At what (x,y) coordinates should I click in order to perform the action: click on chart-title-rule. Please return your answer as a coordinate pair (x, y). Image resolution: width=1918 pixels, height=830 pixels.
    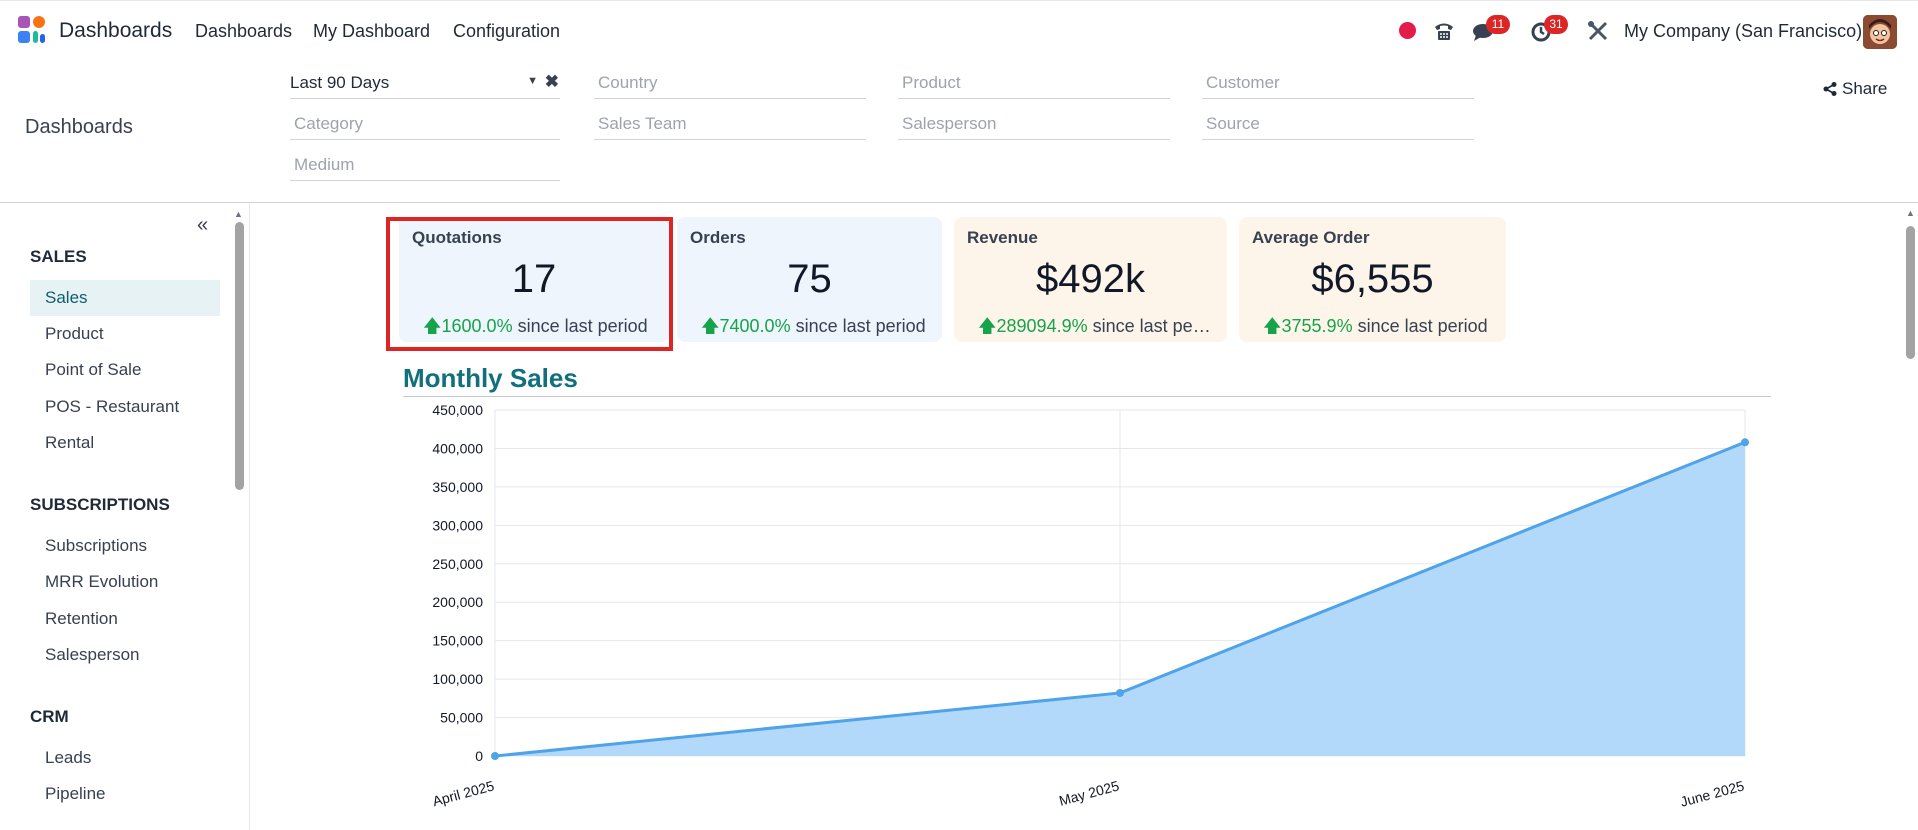
    Looking at the image, I should click on (1087, 396).